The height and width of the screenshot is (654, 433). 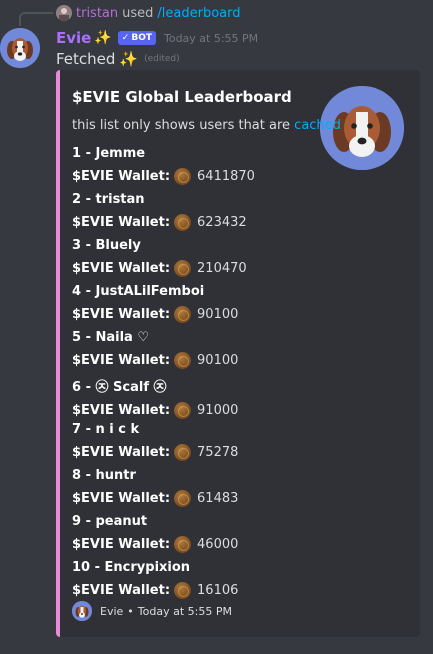 I want to click on wallet-line: $EVIE Wallet: 623432, so click(x=159, y=222).